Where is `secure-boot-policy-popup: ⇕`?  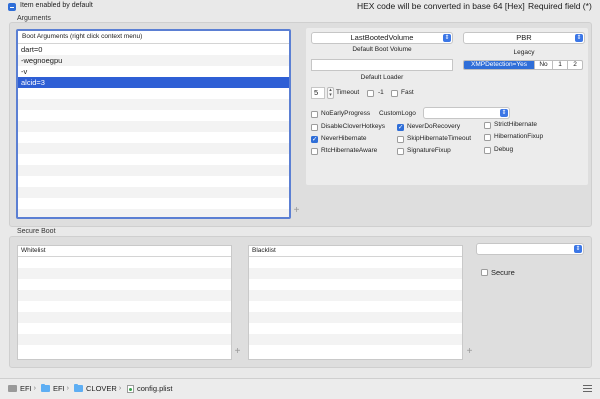
secure-boot-policy-popup: ⇕ is located at coordinates (530, 249).